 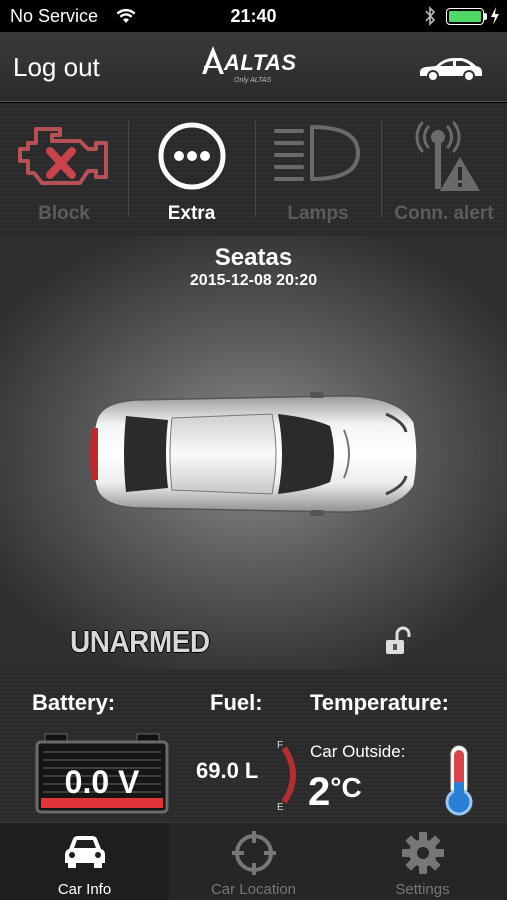 I want to click on tab-car-info: Car Info, so click(x=84, y=861).